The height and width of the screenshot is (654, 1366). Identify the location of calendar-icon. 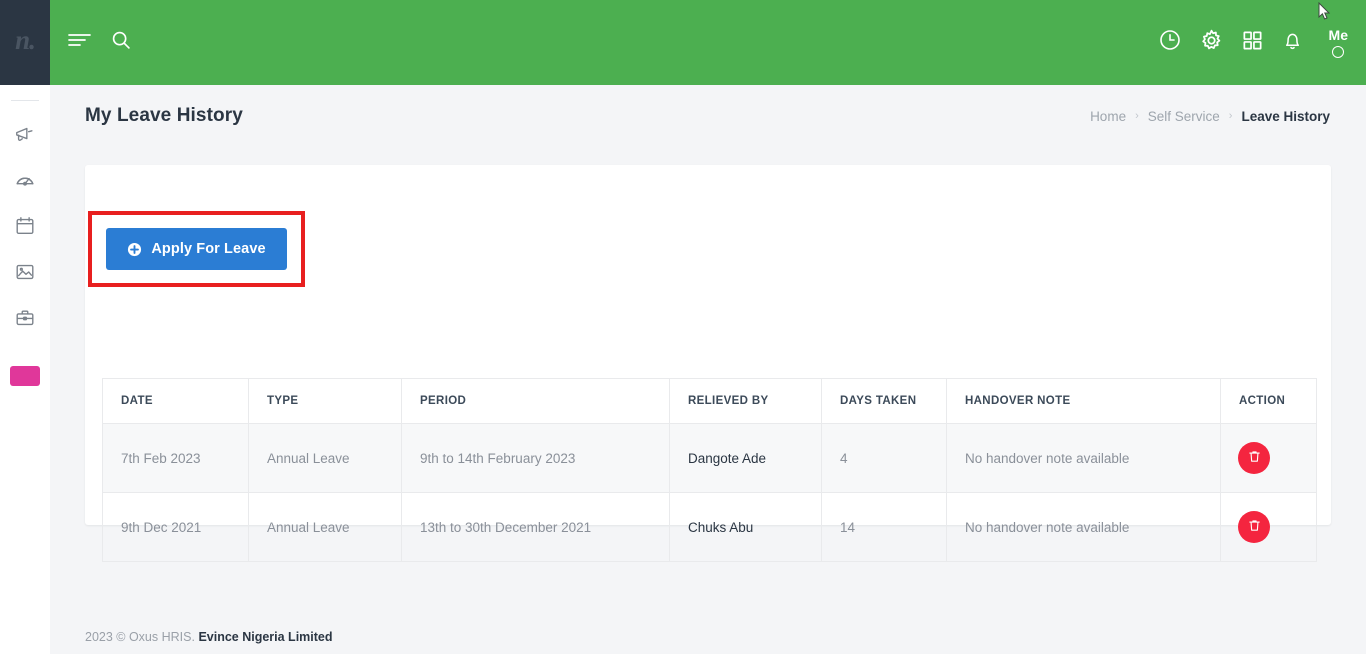
(25, 226).